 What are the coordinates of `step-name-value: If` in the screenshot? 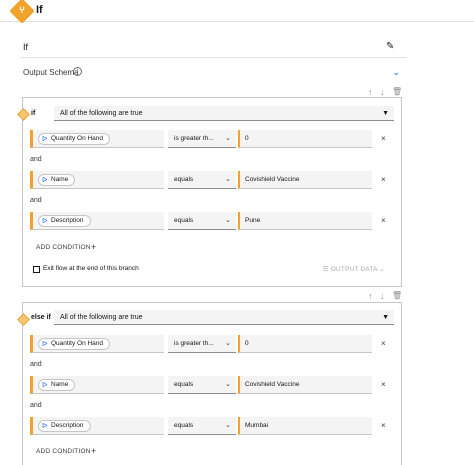 It's located at (26, 47).